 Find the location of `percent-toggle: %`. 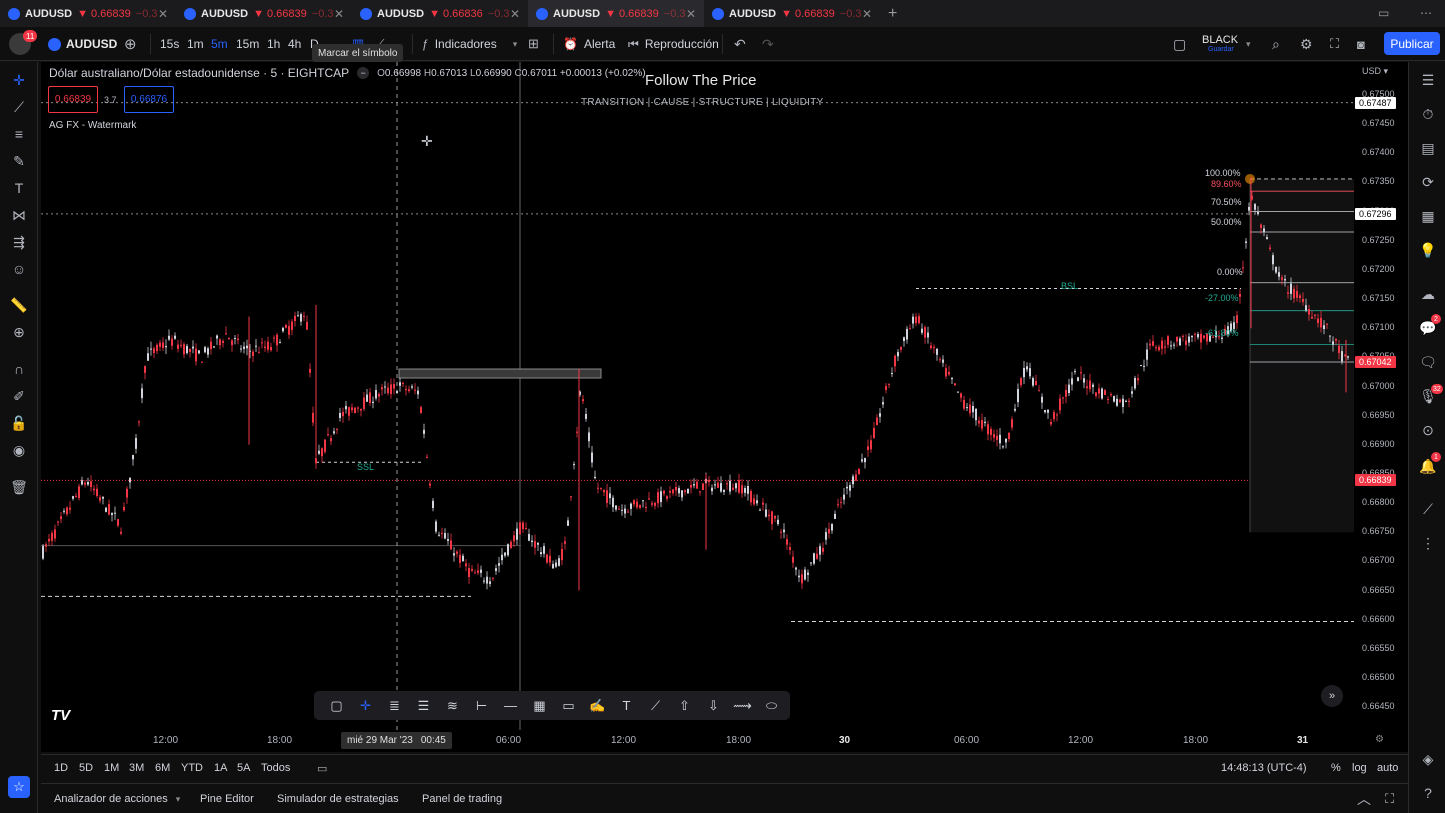

percent-toggle: % is located at coordinates (1336, 768).